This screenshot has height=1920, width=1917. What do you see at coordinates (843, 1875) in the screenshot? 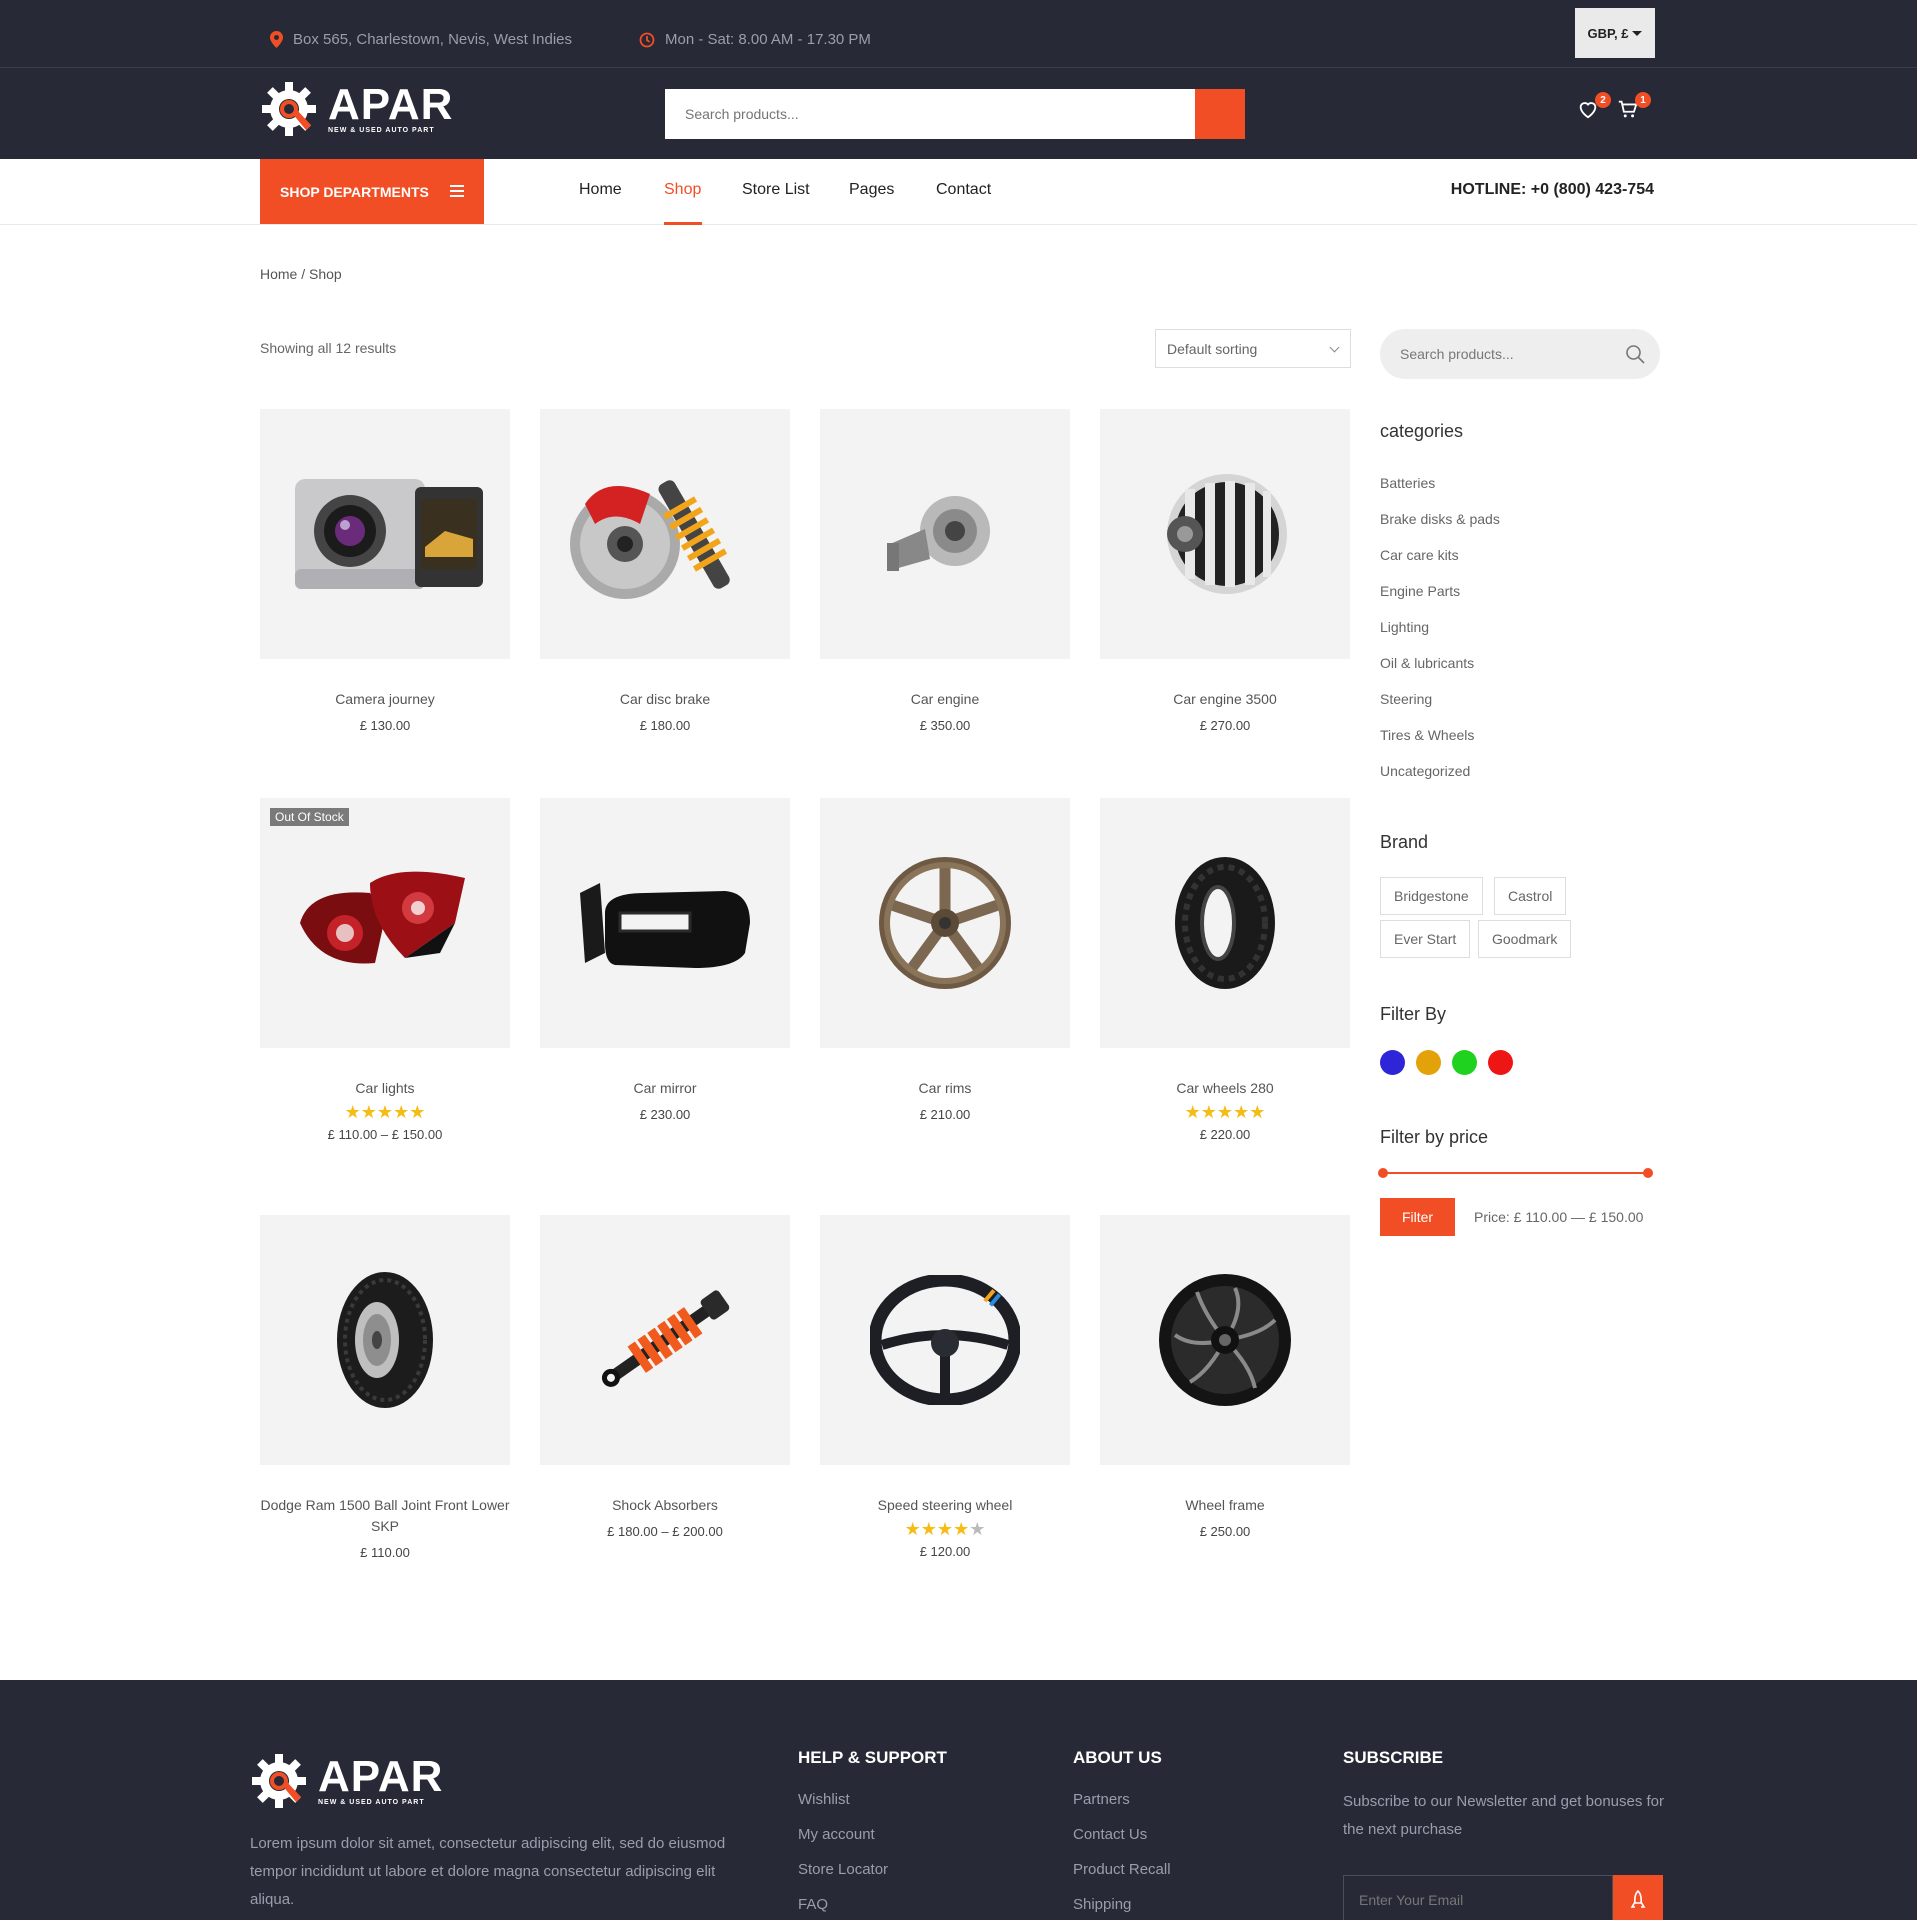
I see `footer-link: Store Locator` at bounding box center [843, 1875].